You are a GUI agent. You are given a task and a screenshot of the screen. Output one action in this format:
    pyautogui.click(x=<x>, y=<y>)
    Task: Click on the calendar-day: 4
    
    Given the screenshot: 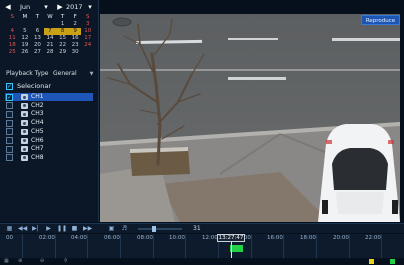 What is the action you would take?
    pyautogui.click(x=12, y=31)
    